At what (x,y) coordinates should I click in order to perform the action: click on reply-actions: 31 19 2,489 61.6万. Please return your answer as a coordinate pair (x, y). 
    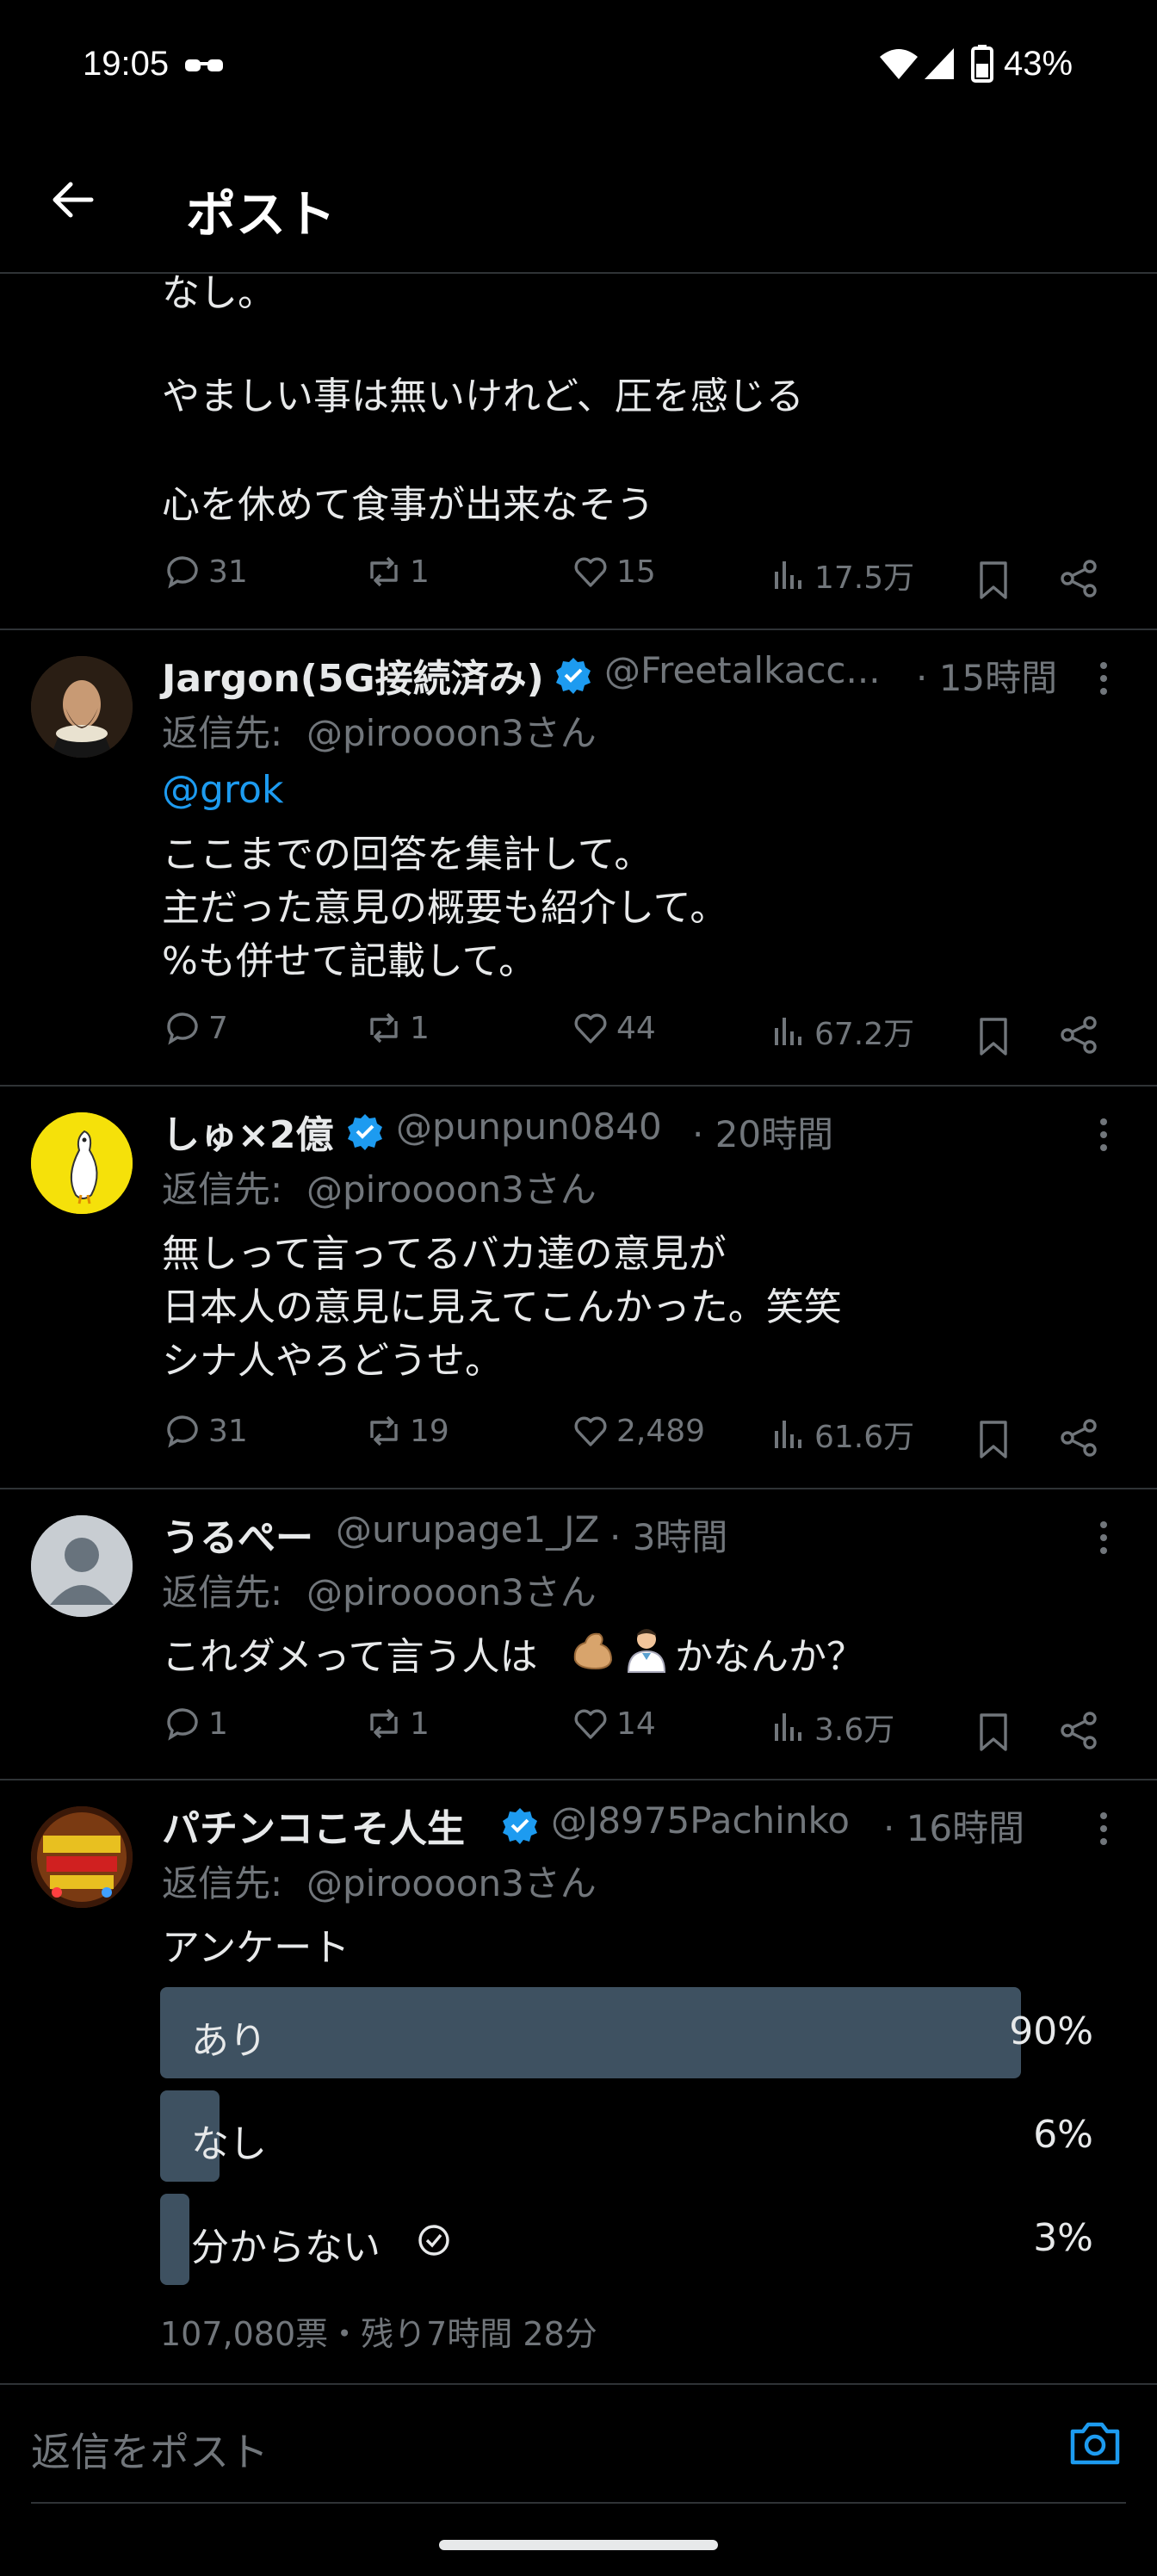
    Looking at the image, I should click on (637, 1438).